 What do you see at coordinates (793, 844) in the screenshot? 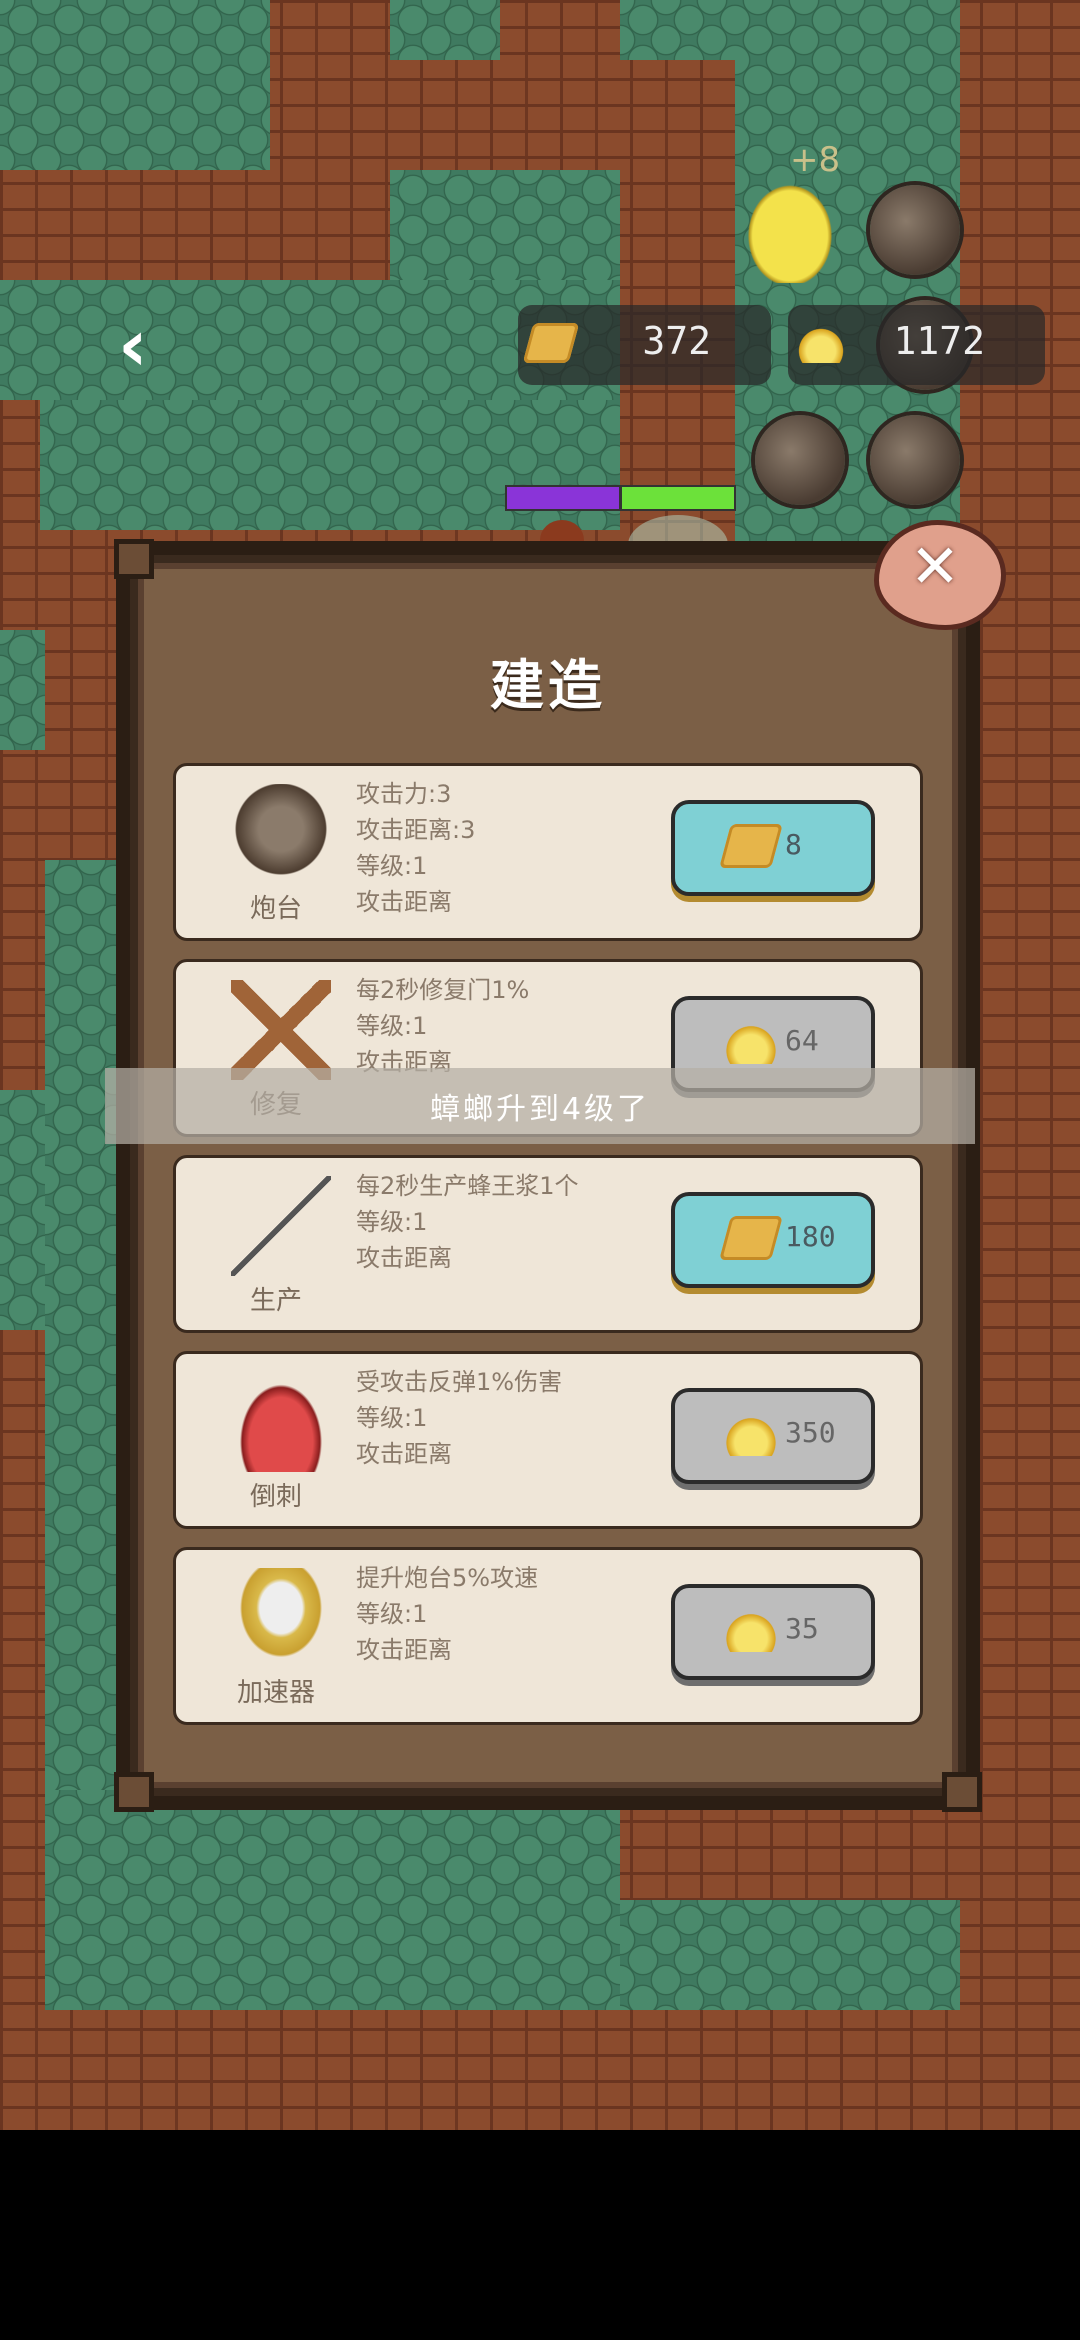
I see `price-value: 8` at bounding box center [793, 844].